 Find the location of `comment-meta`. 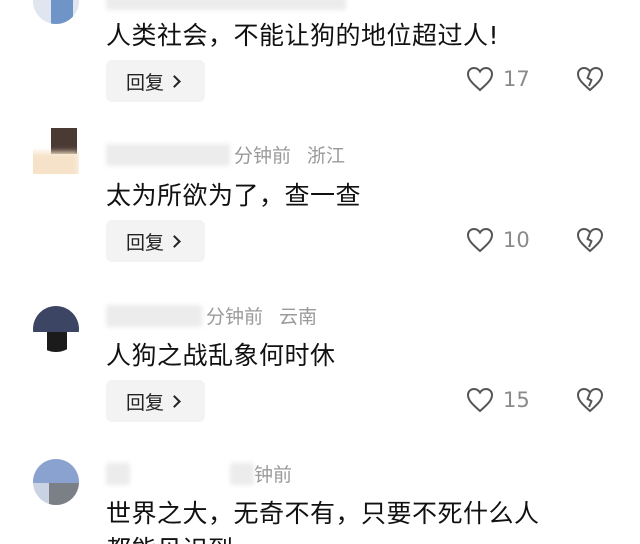

comment-meta is located at coordinates (228, 5).